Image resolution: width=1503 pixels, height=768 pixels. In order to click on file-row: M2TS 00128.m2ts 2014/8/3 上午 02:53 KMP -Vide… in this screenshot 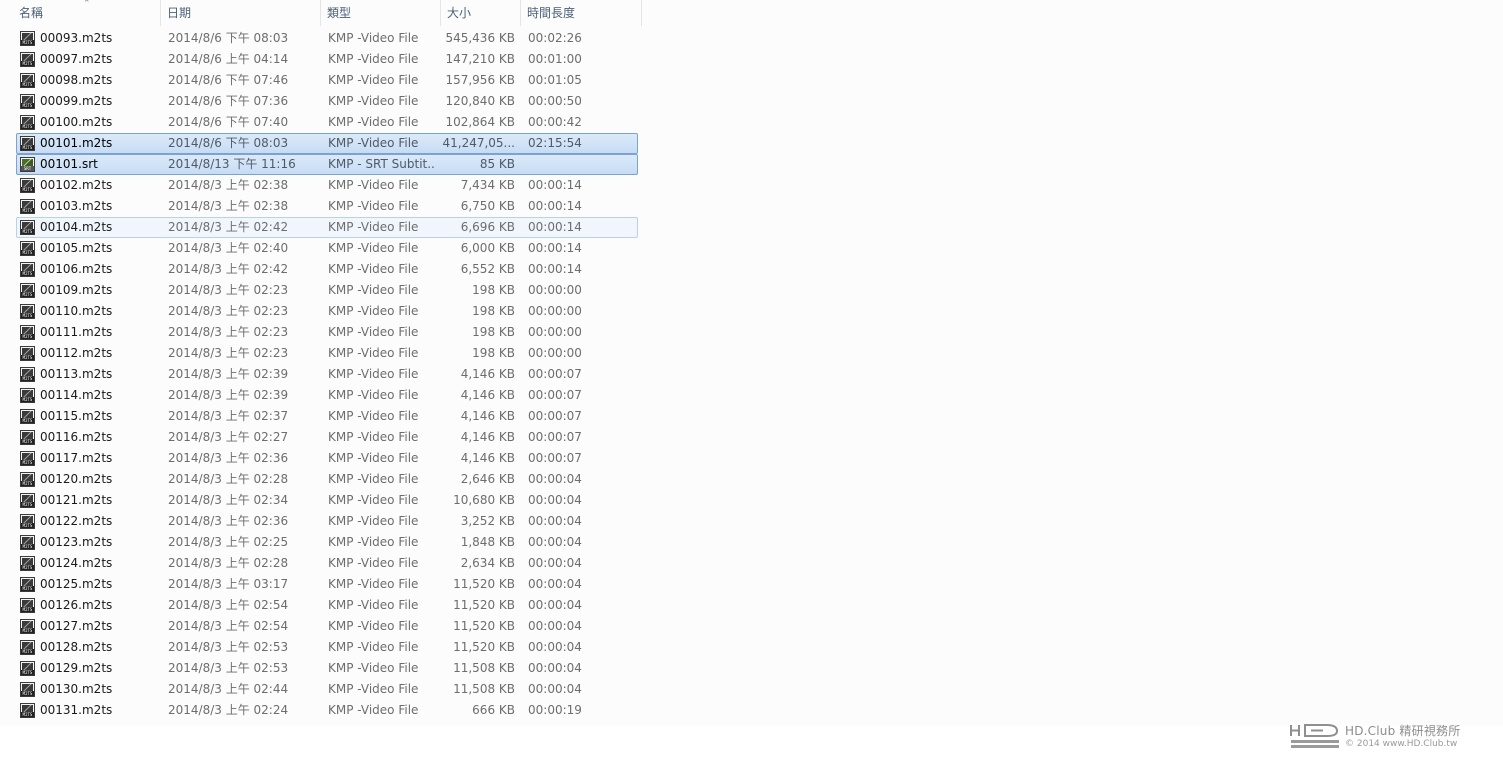, I will do `click(327, 647)`.